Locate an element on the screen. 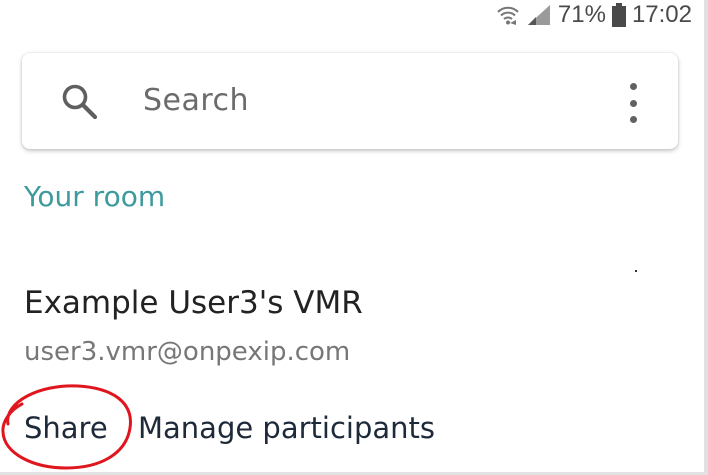  search-input: Search is located at coordinates (196, 100).